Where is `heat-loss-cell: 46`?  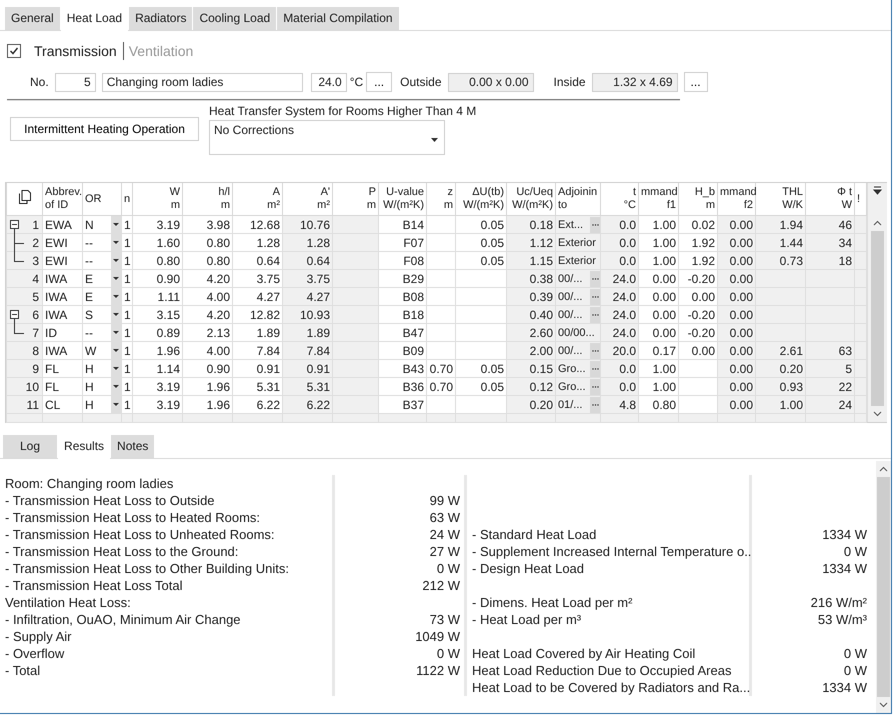 heat-loss-cell: 46 is located at coordinates (830, 225).